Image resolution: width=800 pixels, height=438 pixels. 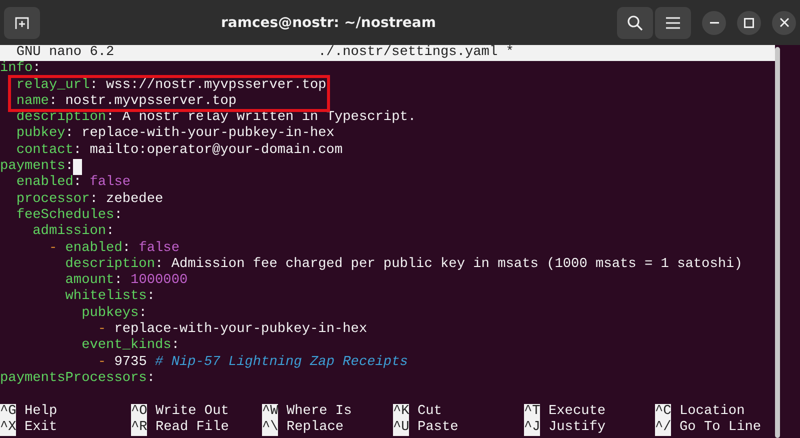 What do you see at coordinates (20, 69) in the screenshot?
I see `code-line: info:` at bounding box center [20, 69].